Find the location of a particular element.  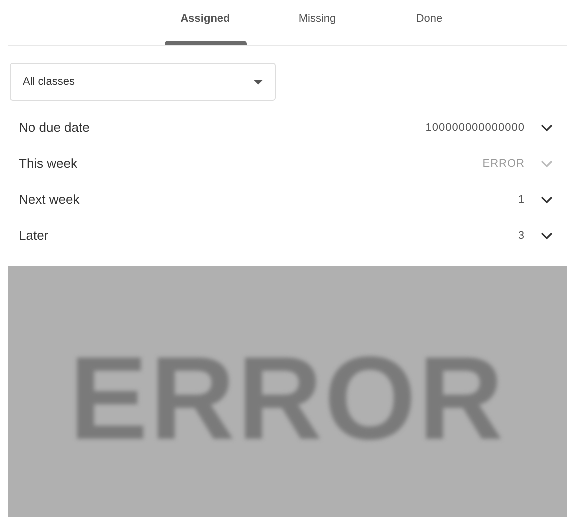

section-count: ERROR is located at coordinates (503, 164).